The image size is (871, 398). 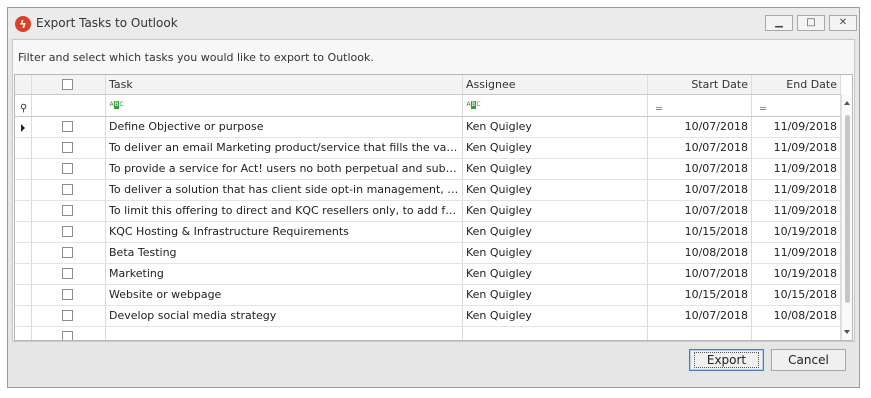 I want to click on close-button: ✕, so click(x=843, y=23).